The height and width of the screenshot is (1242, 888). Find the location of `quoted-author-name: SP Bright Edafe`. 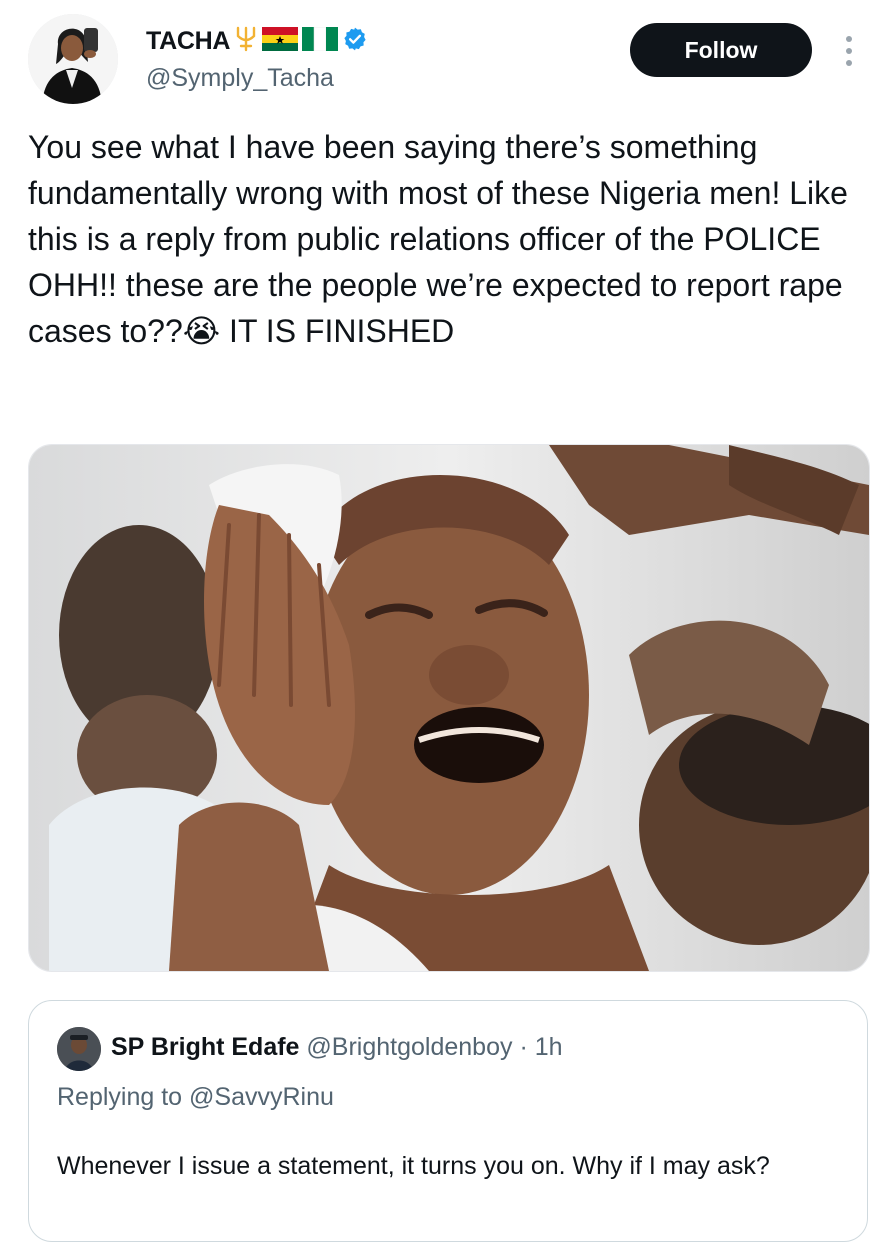

quoted-author-name: SP Bright Edafe is located at coordinates (205, 1047).